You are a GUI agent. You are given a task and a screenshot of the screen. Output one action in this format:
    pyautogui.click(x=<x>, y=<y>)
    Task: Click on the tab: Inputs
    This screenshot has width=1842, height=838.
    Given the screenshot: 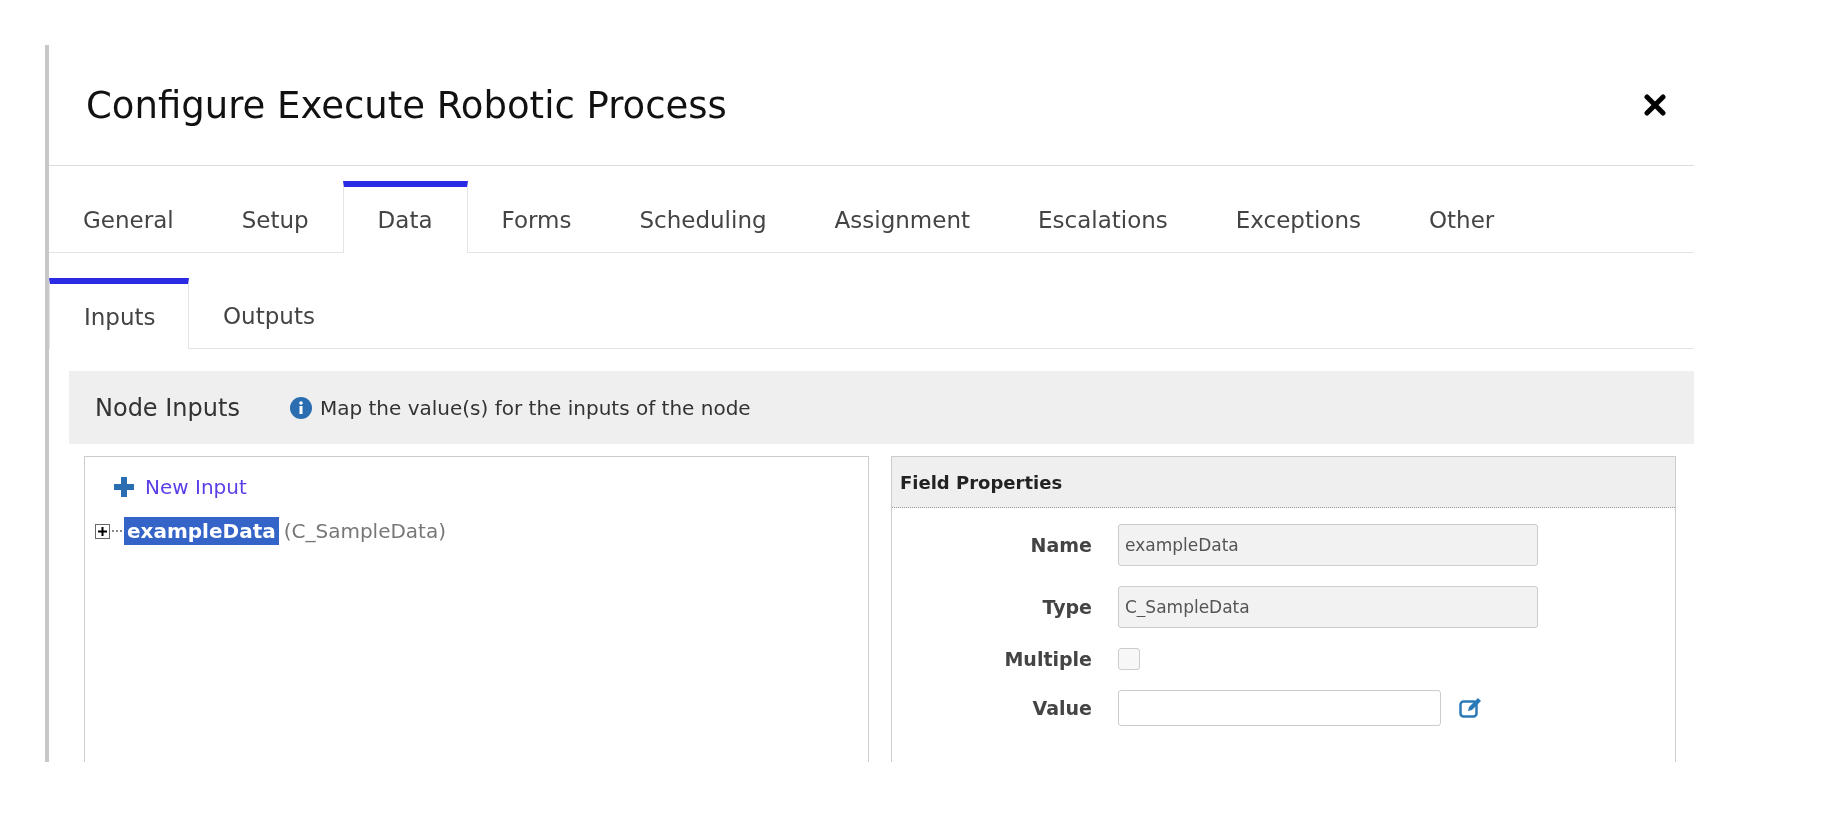 What is the action you would take?
    pyautogui.click(x=119, y=313)
    